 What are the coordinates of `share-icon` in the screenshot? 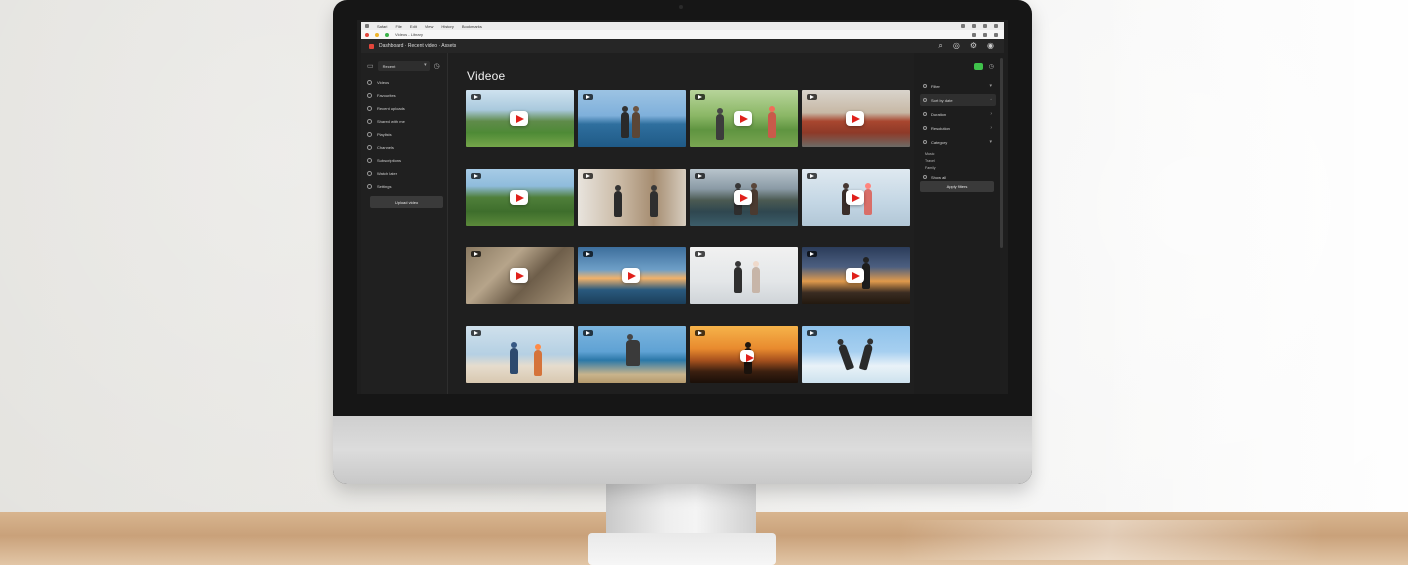 It's located at (974, 34).